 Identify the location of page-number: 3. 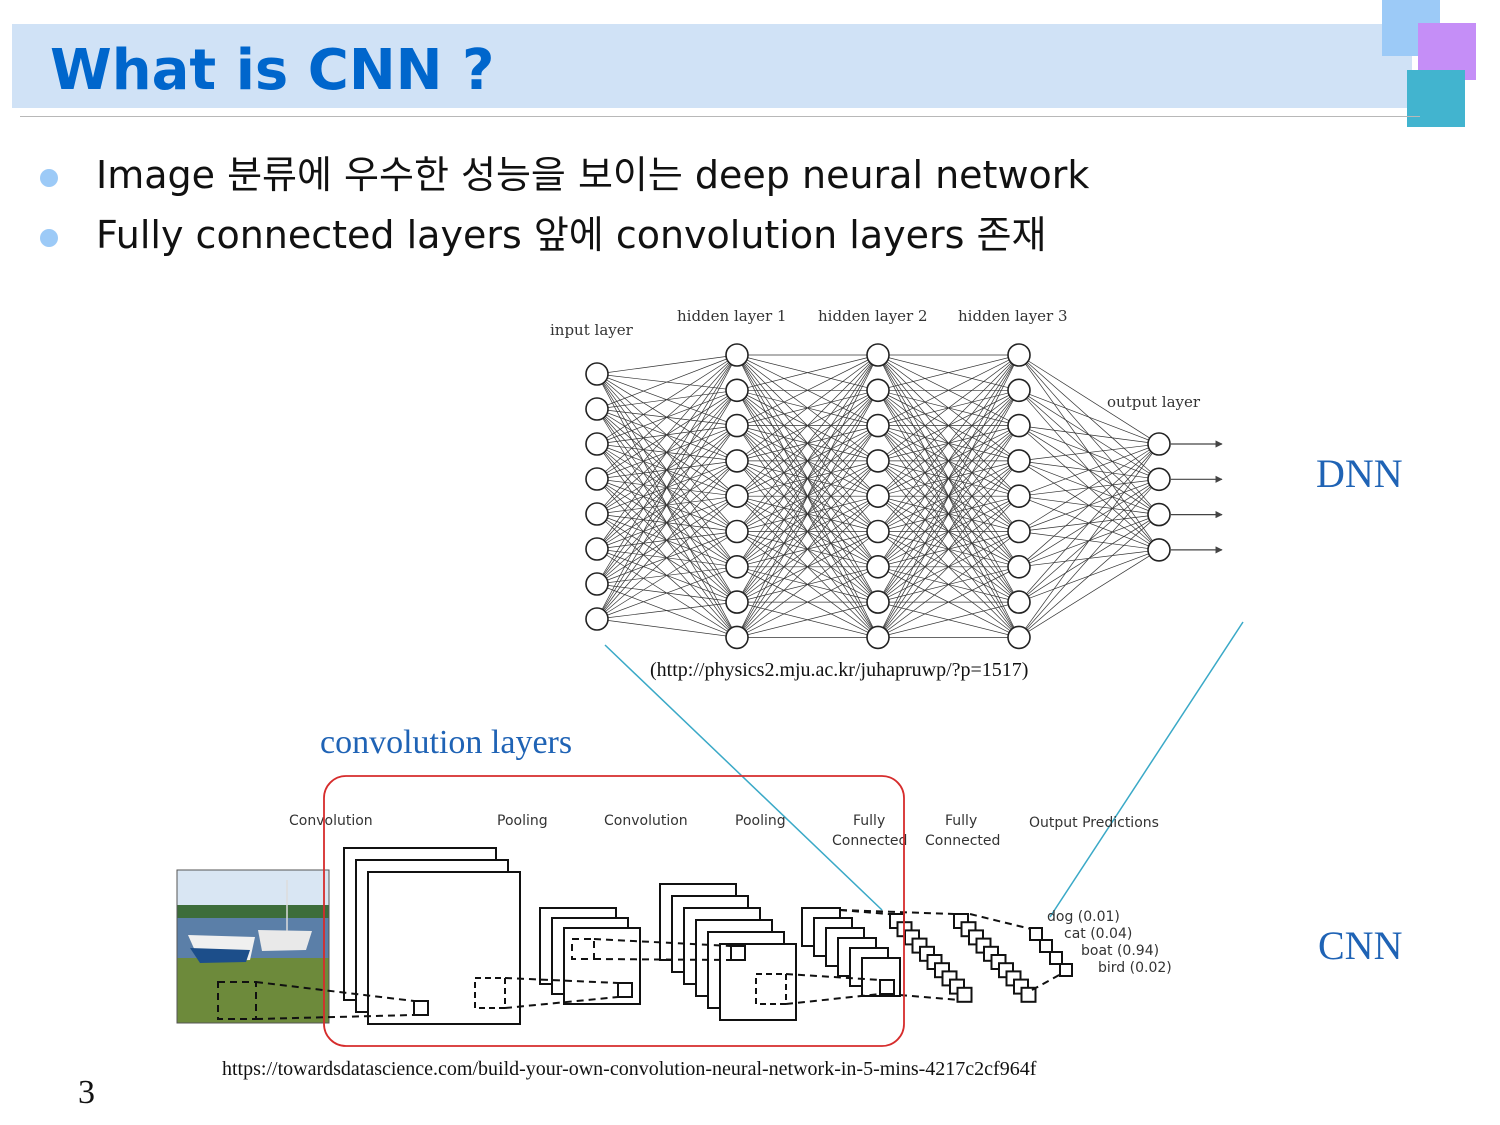
(86, 1092).